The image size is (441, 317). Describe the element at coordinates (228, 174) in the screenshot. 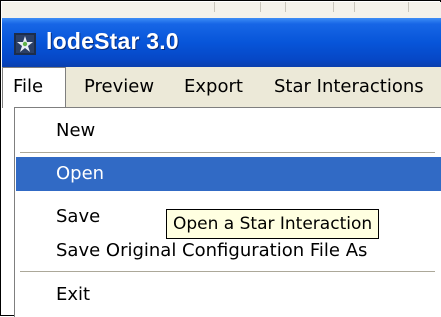

I see `menu-item-open: Open` at that location.